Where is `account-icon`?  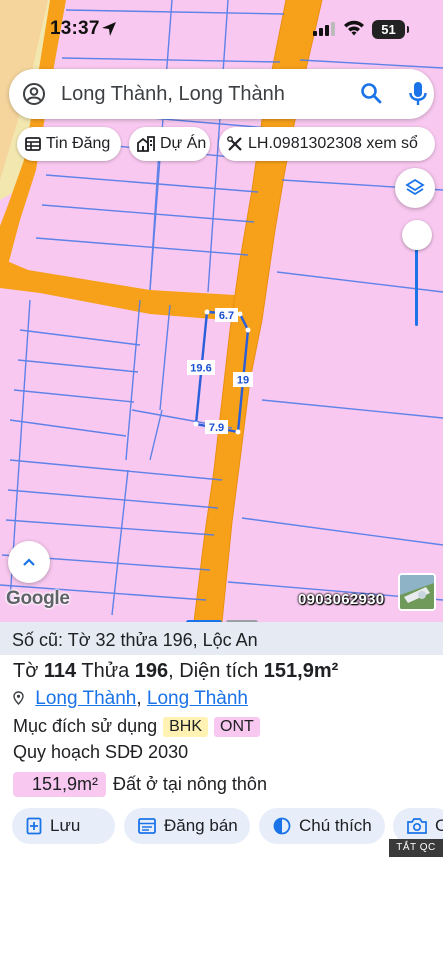 account-icon is located at coordinates (34, 94).